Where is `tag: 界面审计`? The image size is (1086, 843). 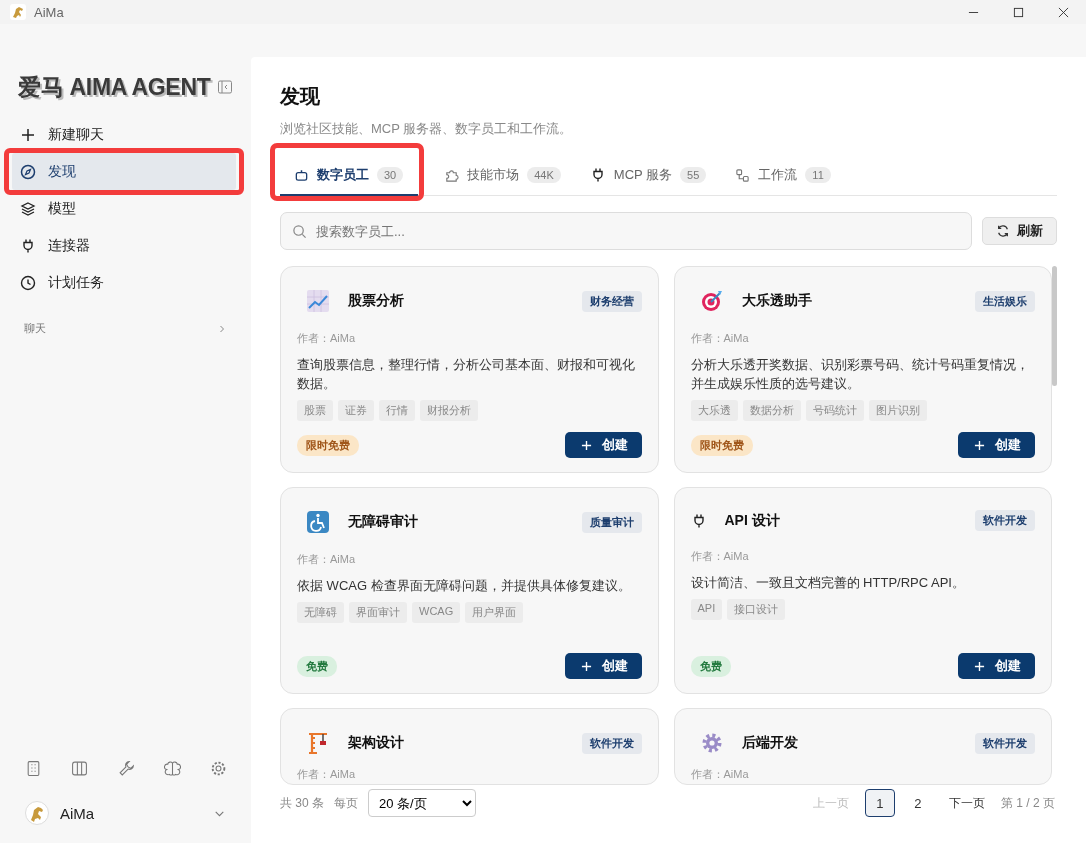
tag: 界面审计 is located at coordinates (378, 612).